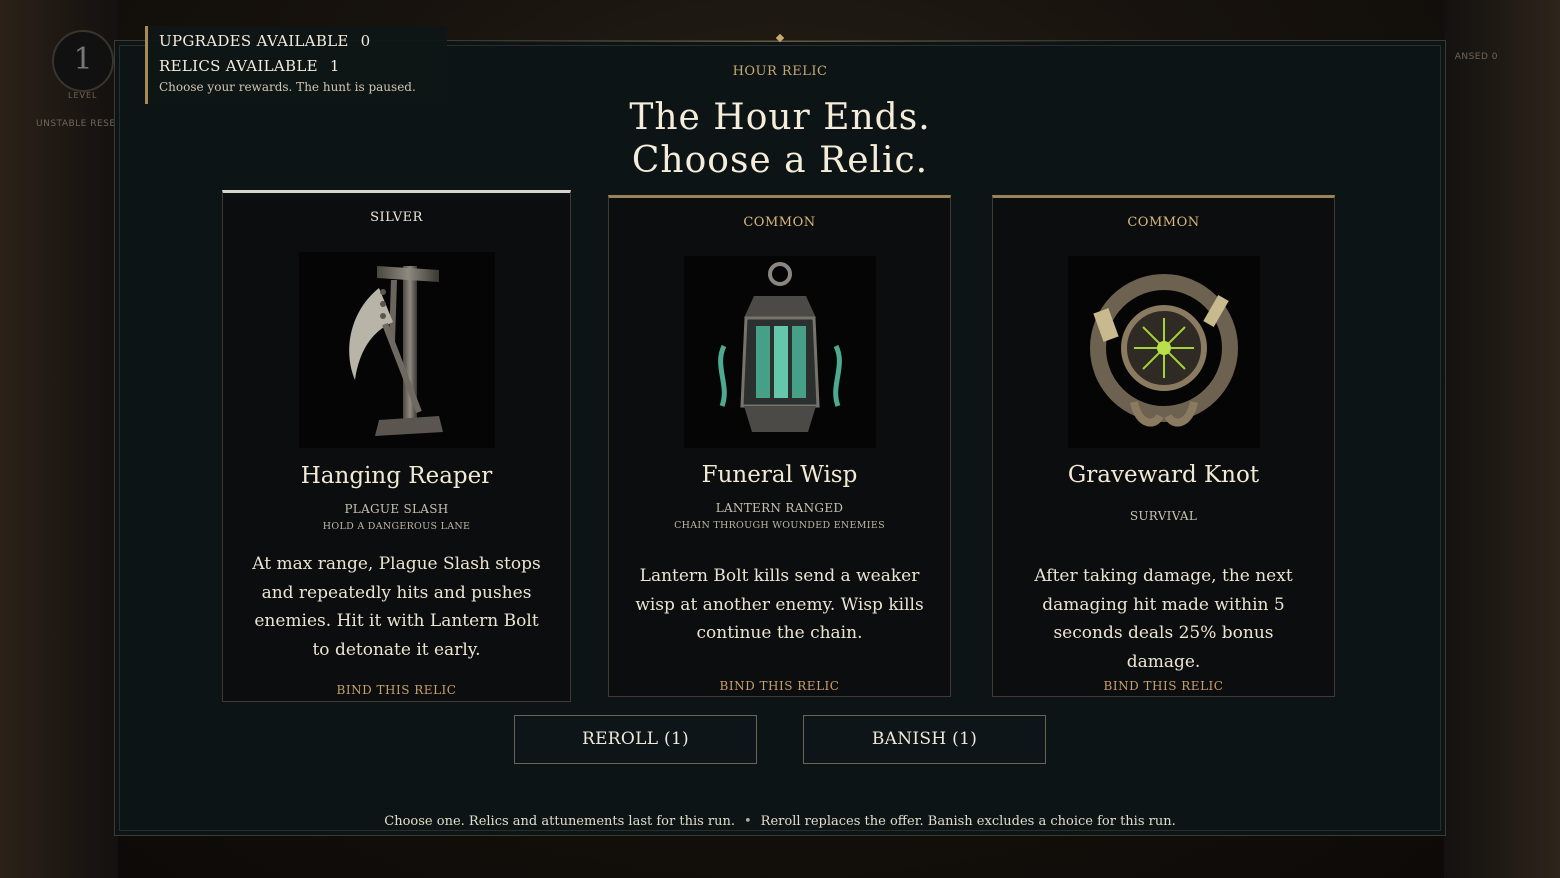  Describe the element at coordinates (635, 739) in the screenshot. I see `reroll-button: REROLL (1)` at that location.